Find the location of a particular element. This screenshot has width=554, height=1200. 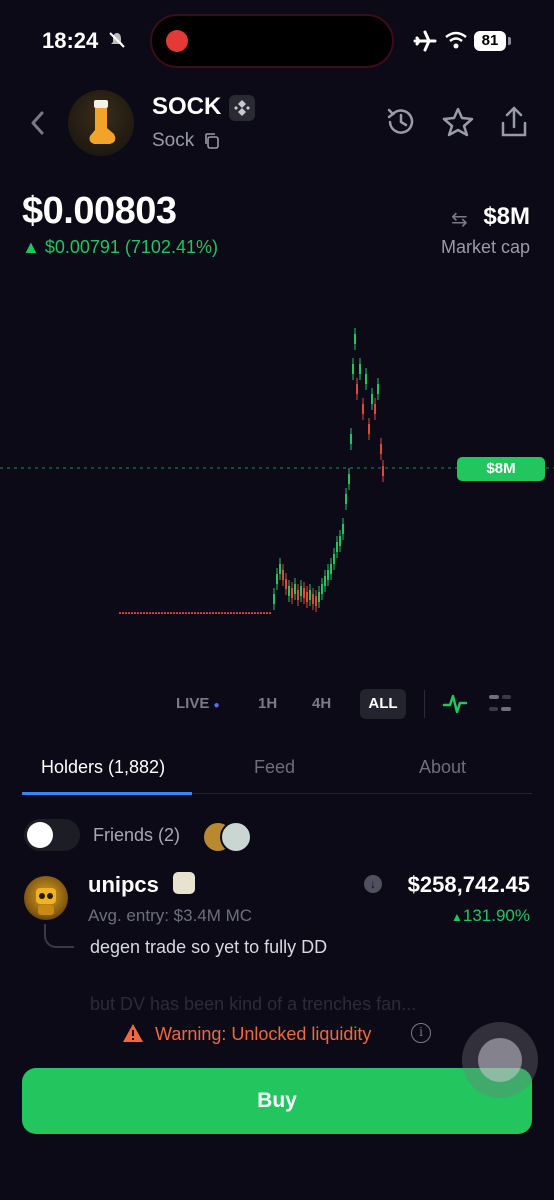

line-chart-icon is located at coordinates (455, 706).